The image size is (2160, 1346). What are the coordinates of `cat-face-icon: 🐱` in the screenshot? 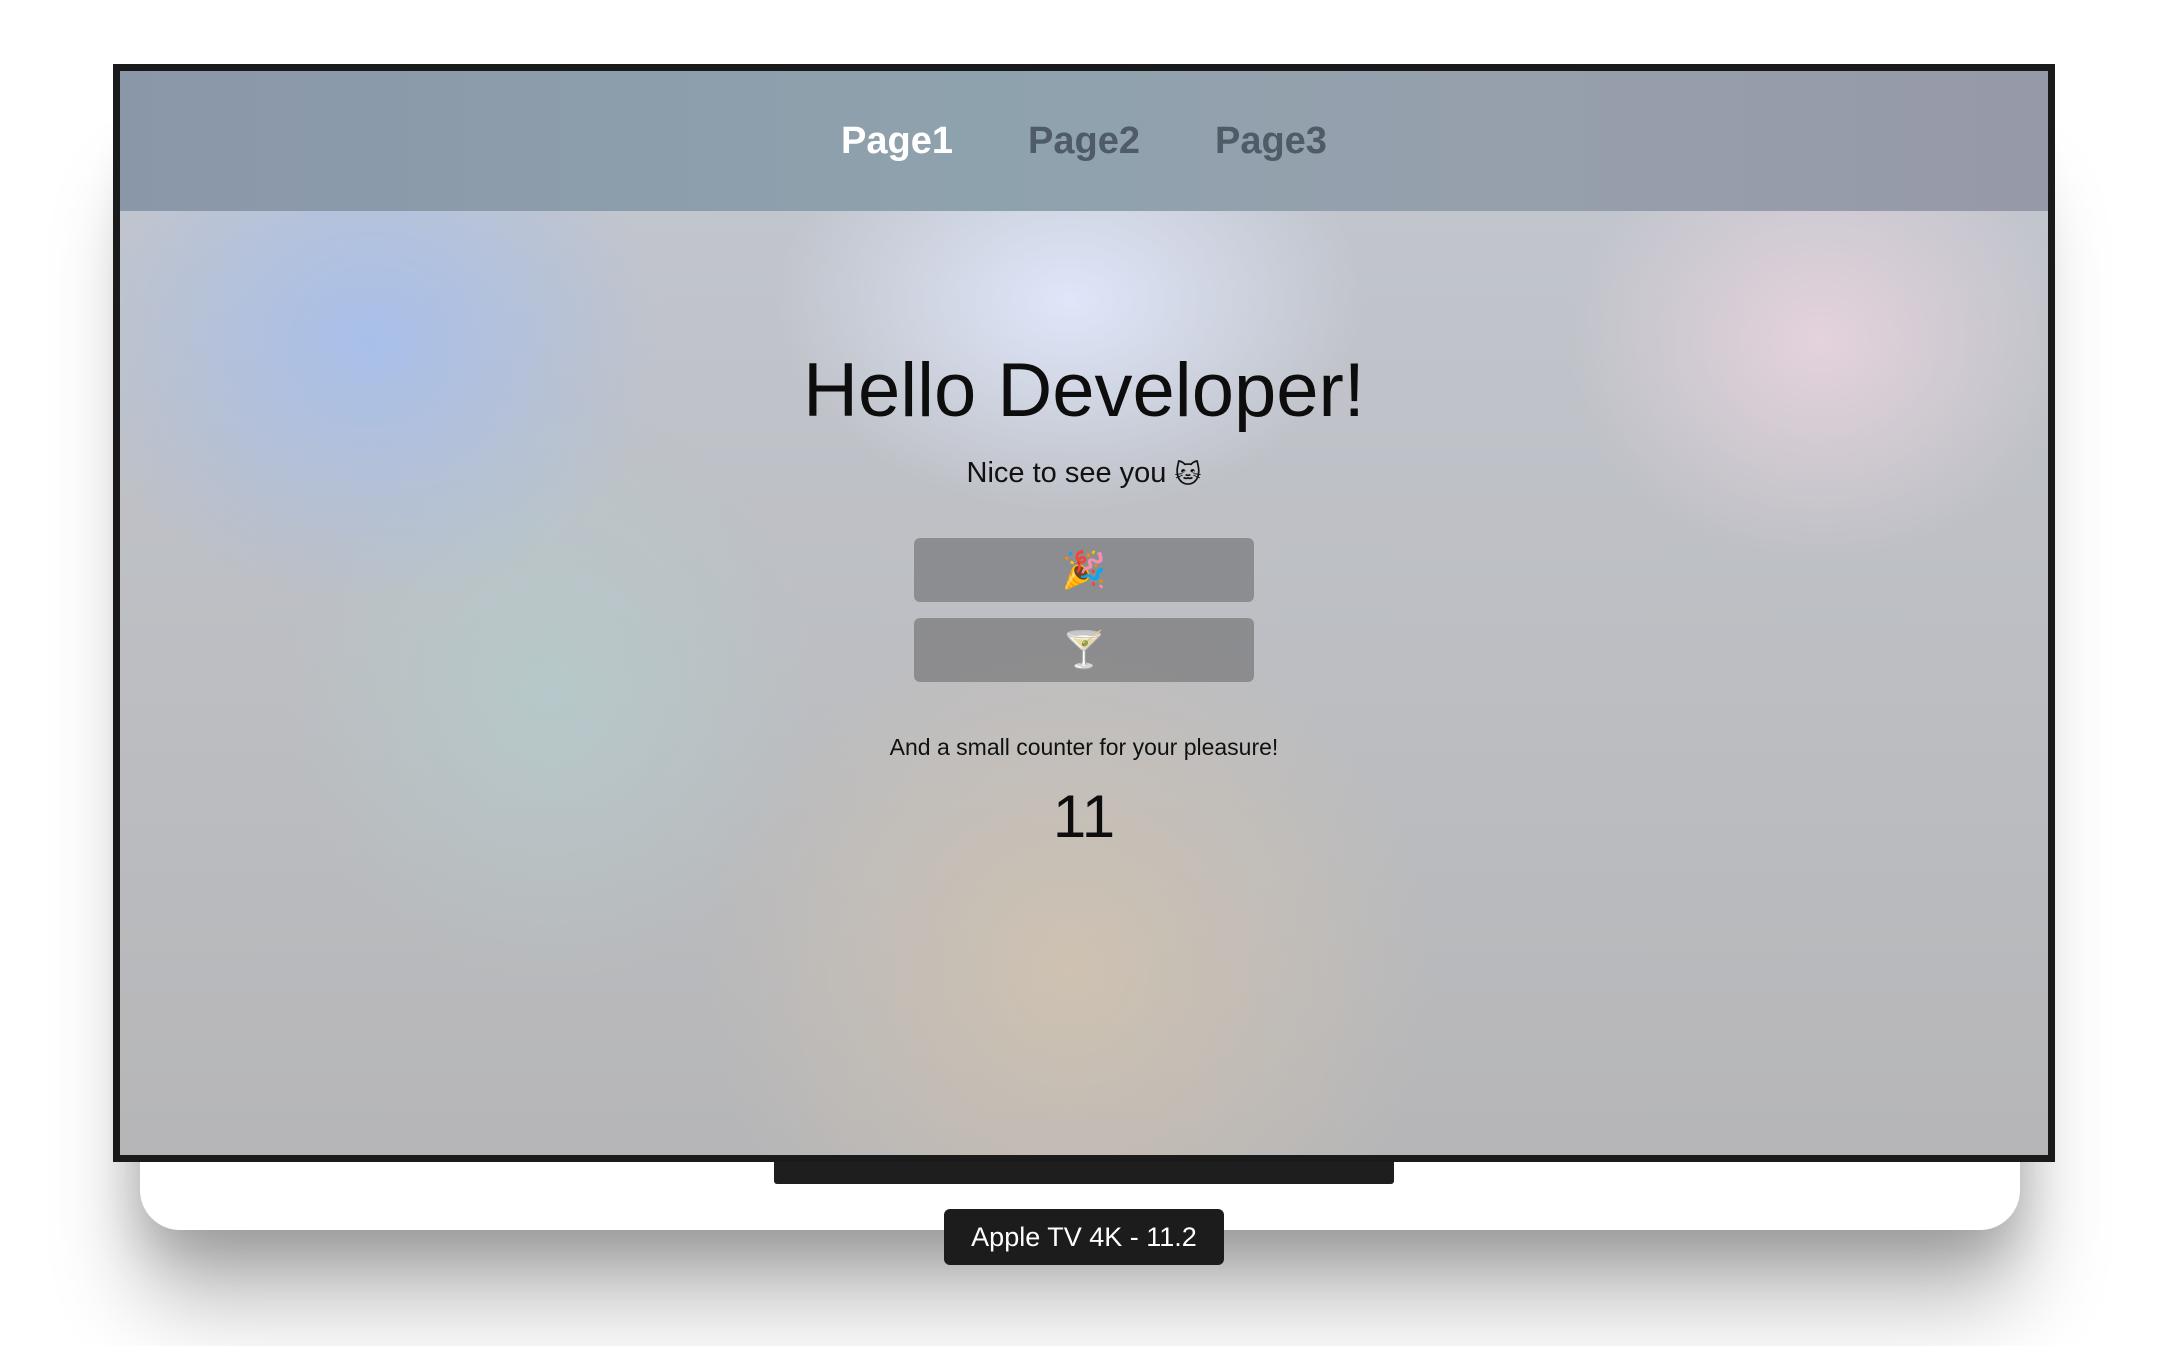 It's located at (1188, 473).